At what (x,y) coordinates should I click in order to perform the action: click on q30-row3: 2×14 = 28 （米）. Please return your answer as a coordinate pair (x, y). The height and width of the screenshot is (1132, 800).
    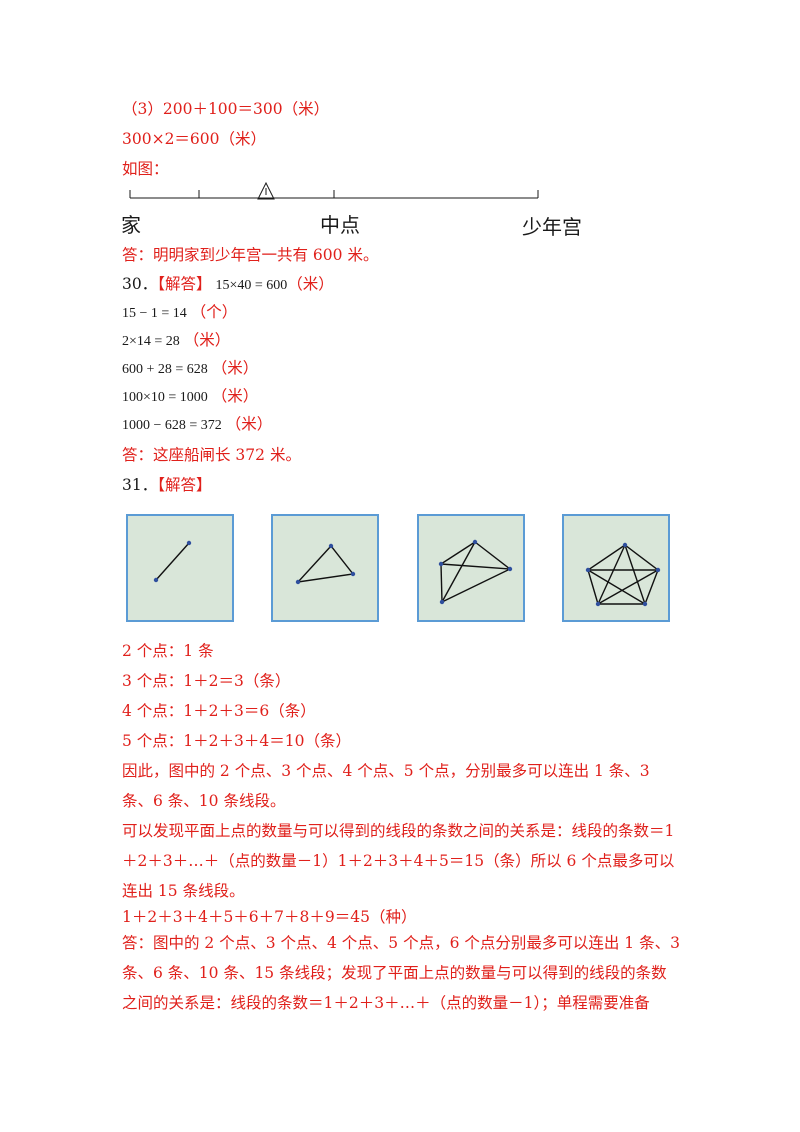
    Looking at the image, I should click on (176, 341).